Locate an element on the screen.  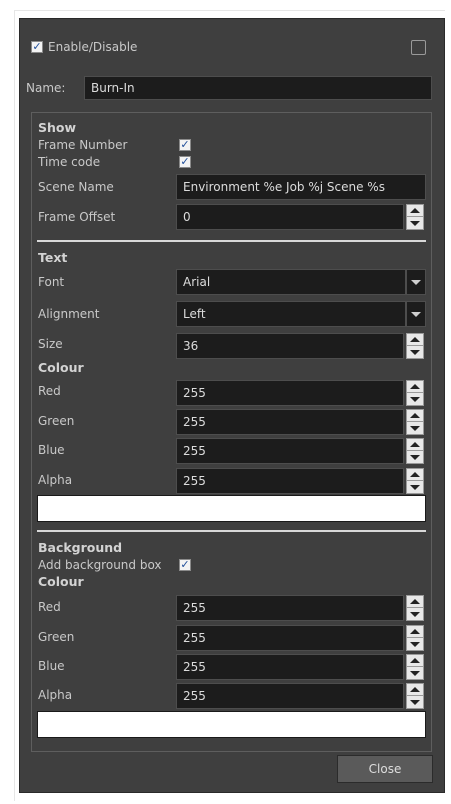
bg-red-spinner is located at coordinates (415, 608).